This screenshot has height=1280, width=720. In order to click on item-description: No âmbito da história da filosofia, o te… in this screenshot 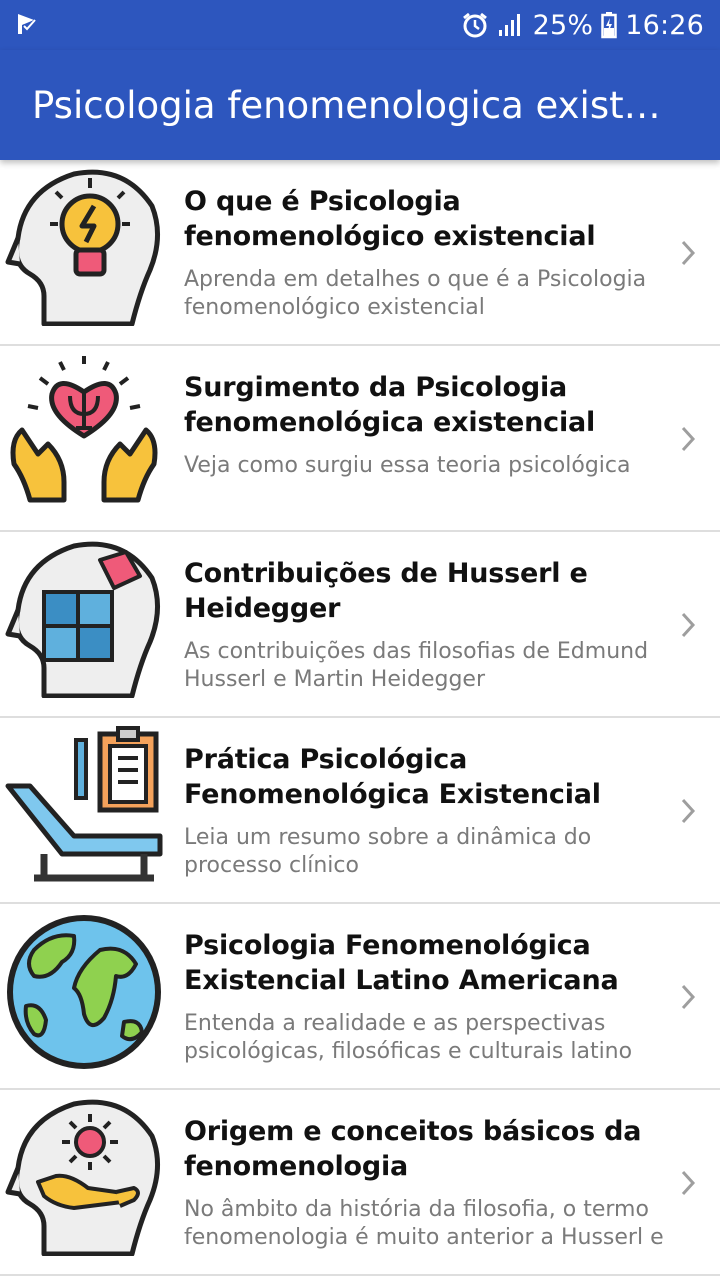, I will do `click(424, 1223)`.